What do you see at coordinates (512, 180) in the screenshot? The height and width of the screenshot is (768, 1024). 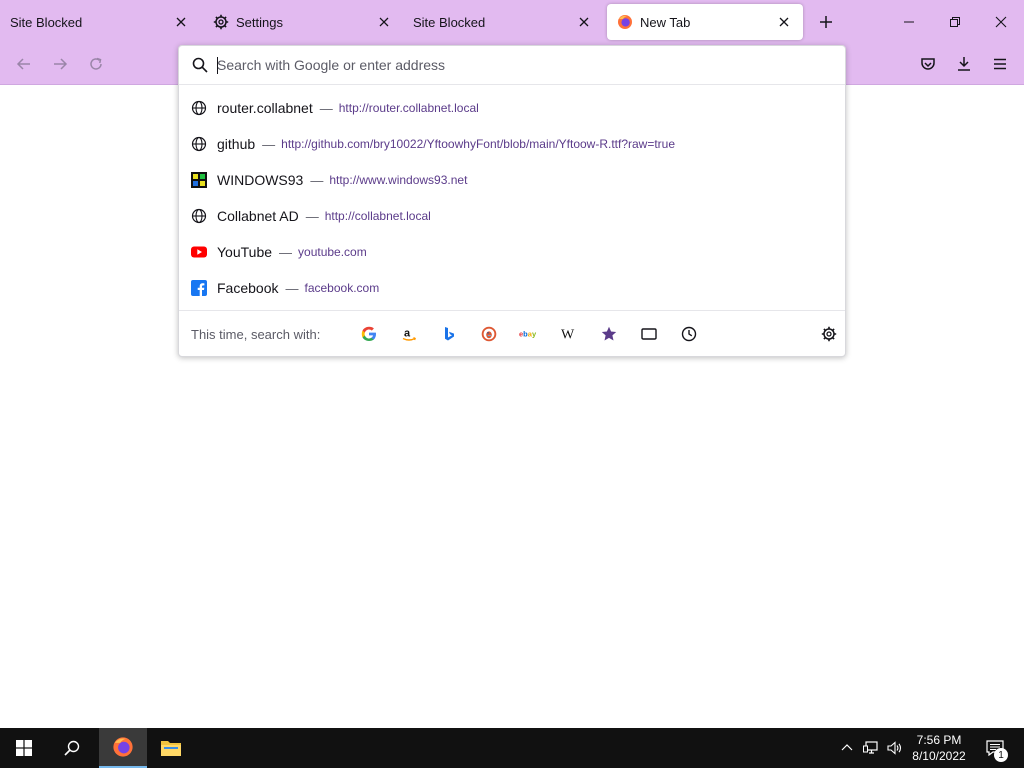 I see `result-item: WINDOWS93 — http://www.windows93.net` at bounding box center [512, 180].